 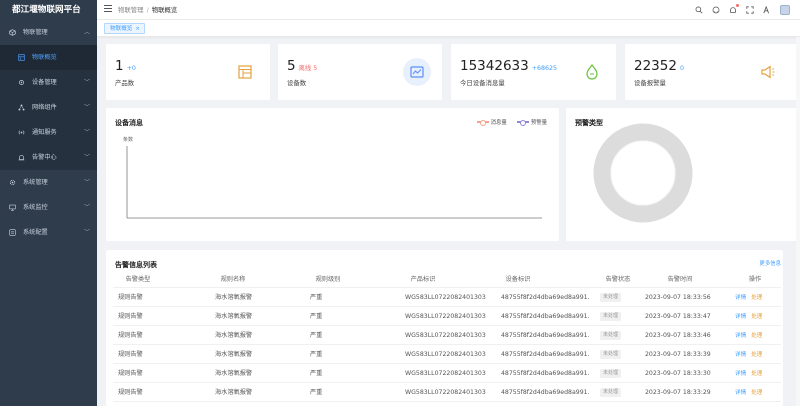 I want to click on stat-label: 产品数, so click(x=125, y=83).